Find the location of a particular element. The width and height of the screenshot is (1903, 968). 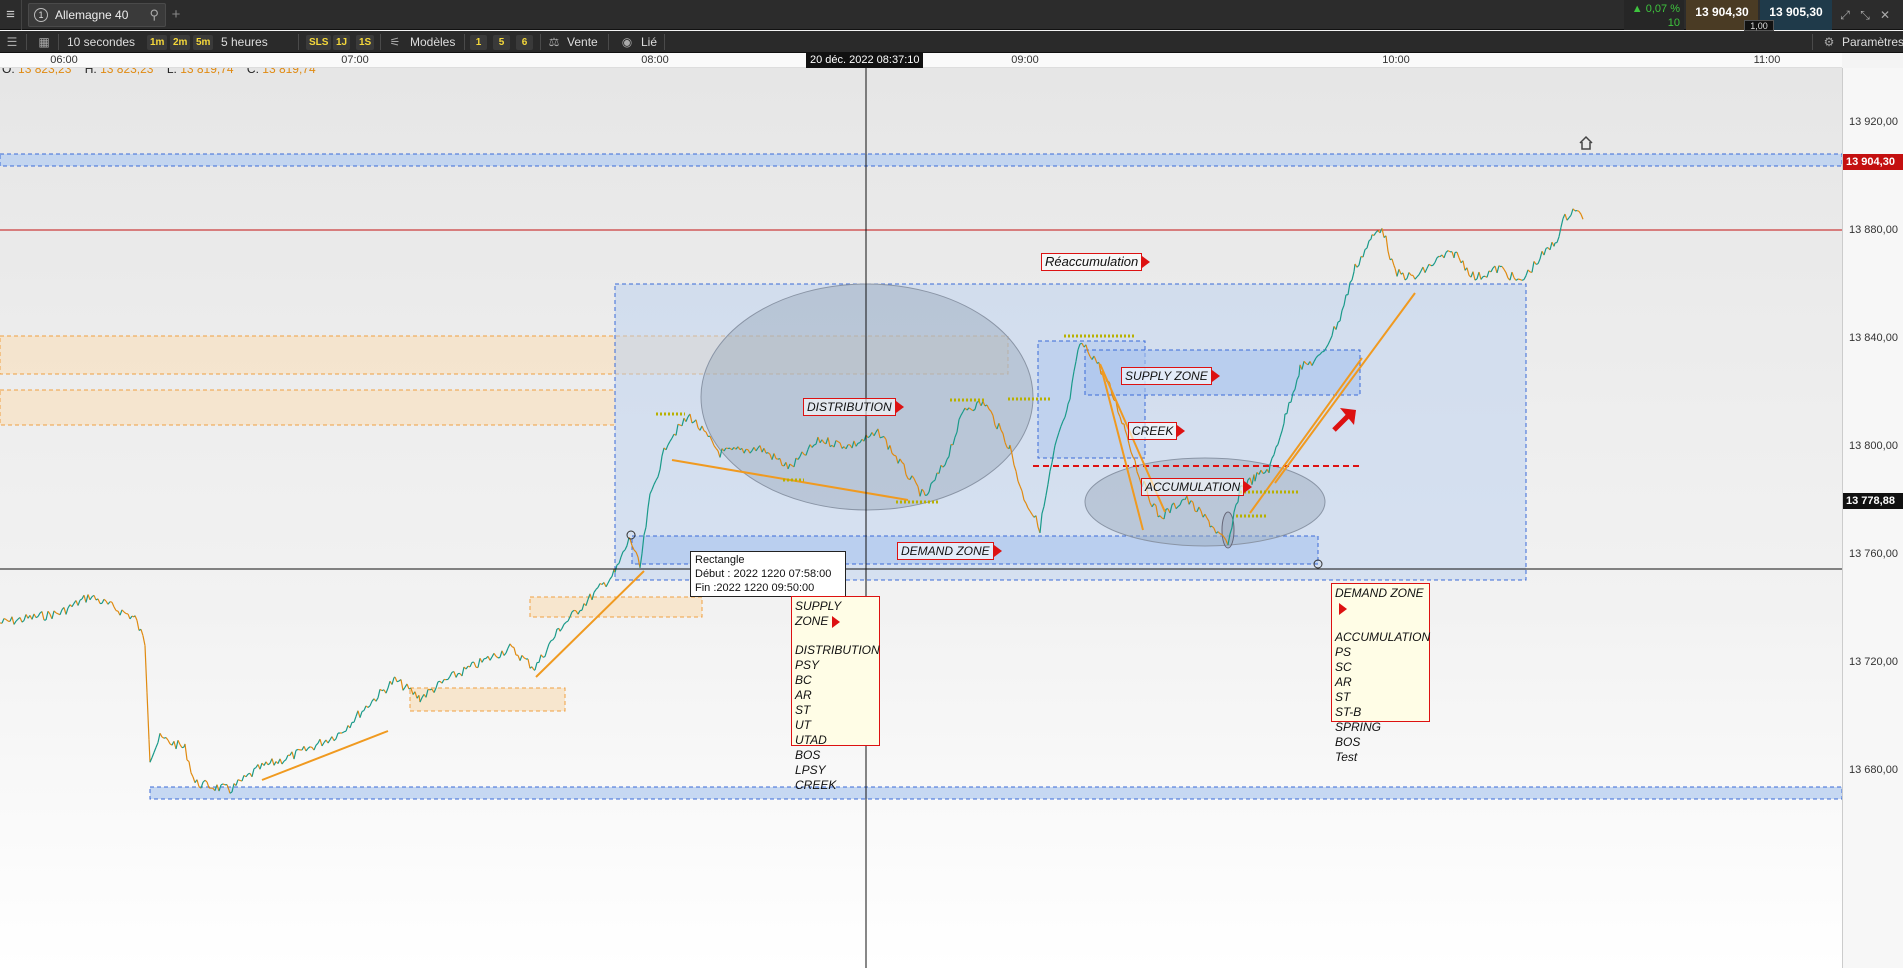

note-items: DISTRIBUTION PSY BC AR ST UT UTAD BOS LPSY CREEK is located at coordinates (837, 718).